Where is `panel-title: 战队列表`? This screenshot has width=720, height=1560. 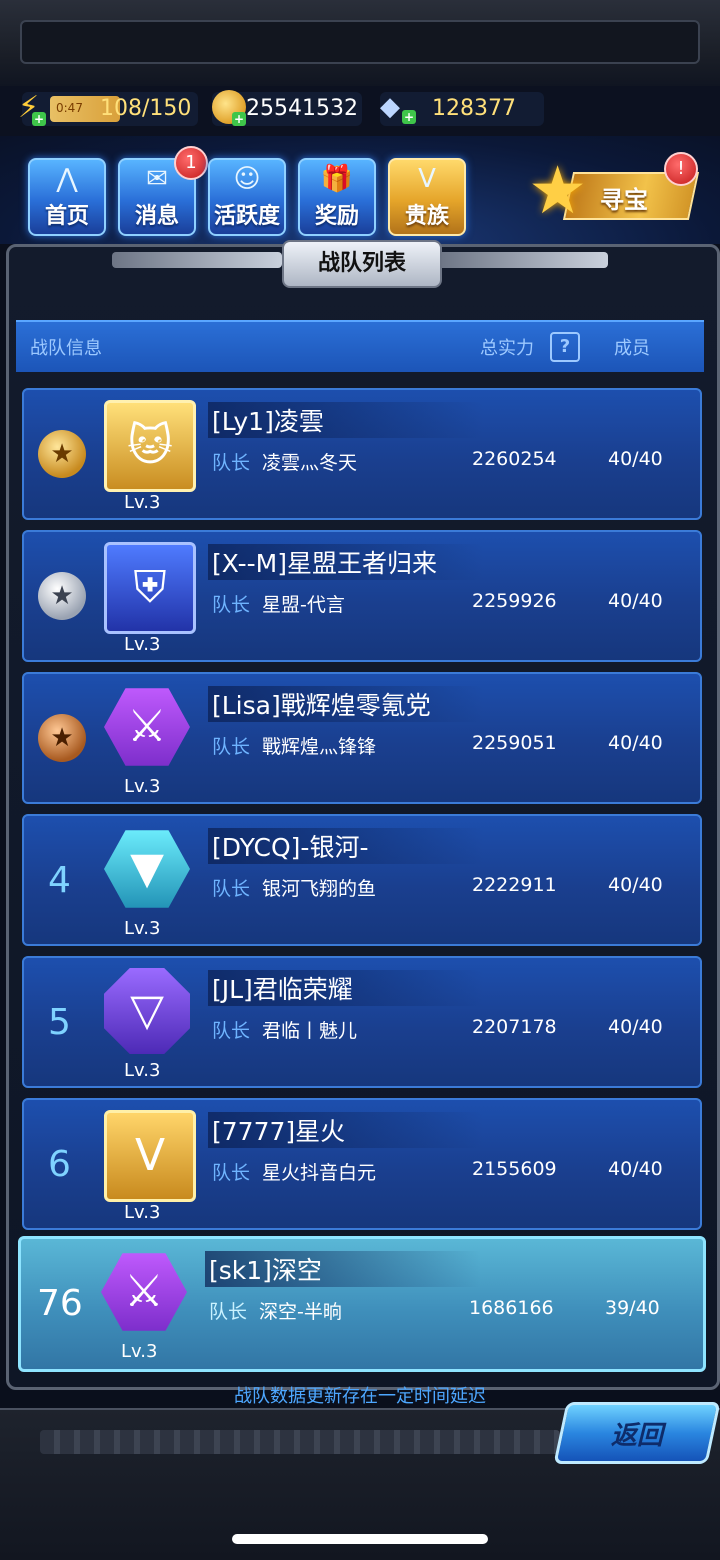 panel-title: 战队列表 is located at coordinates (362, 264).